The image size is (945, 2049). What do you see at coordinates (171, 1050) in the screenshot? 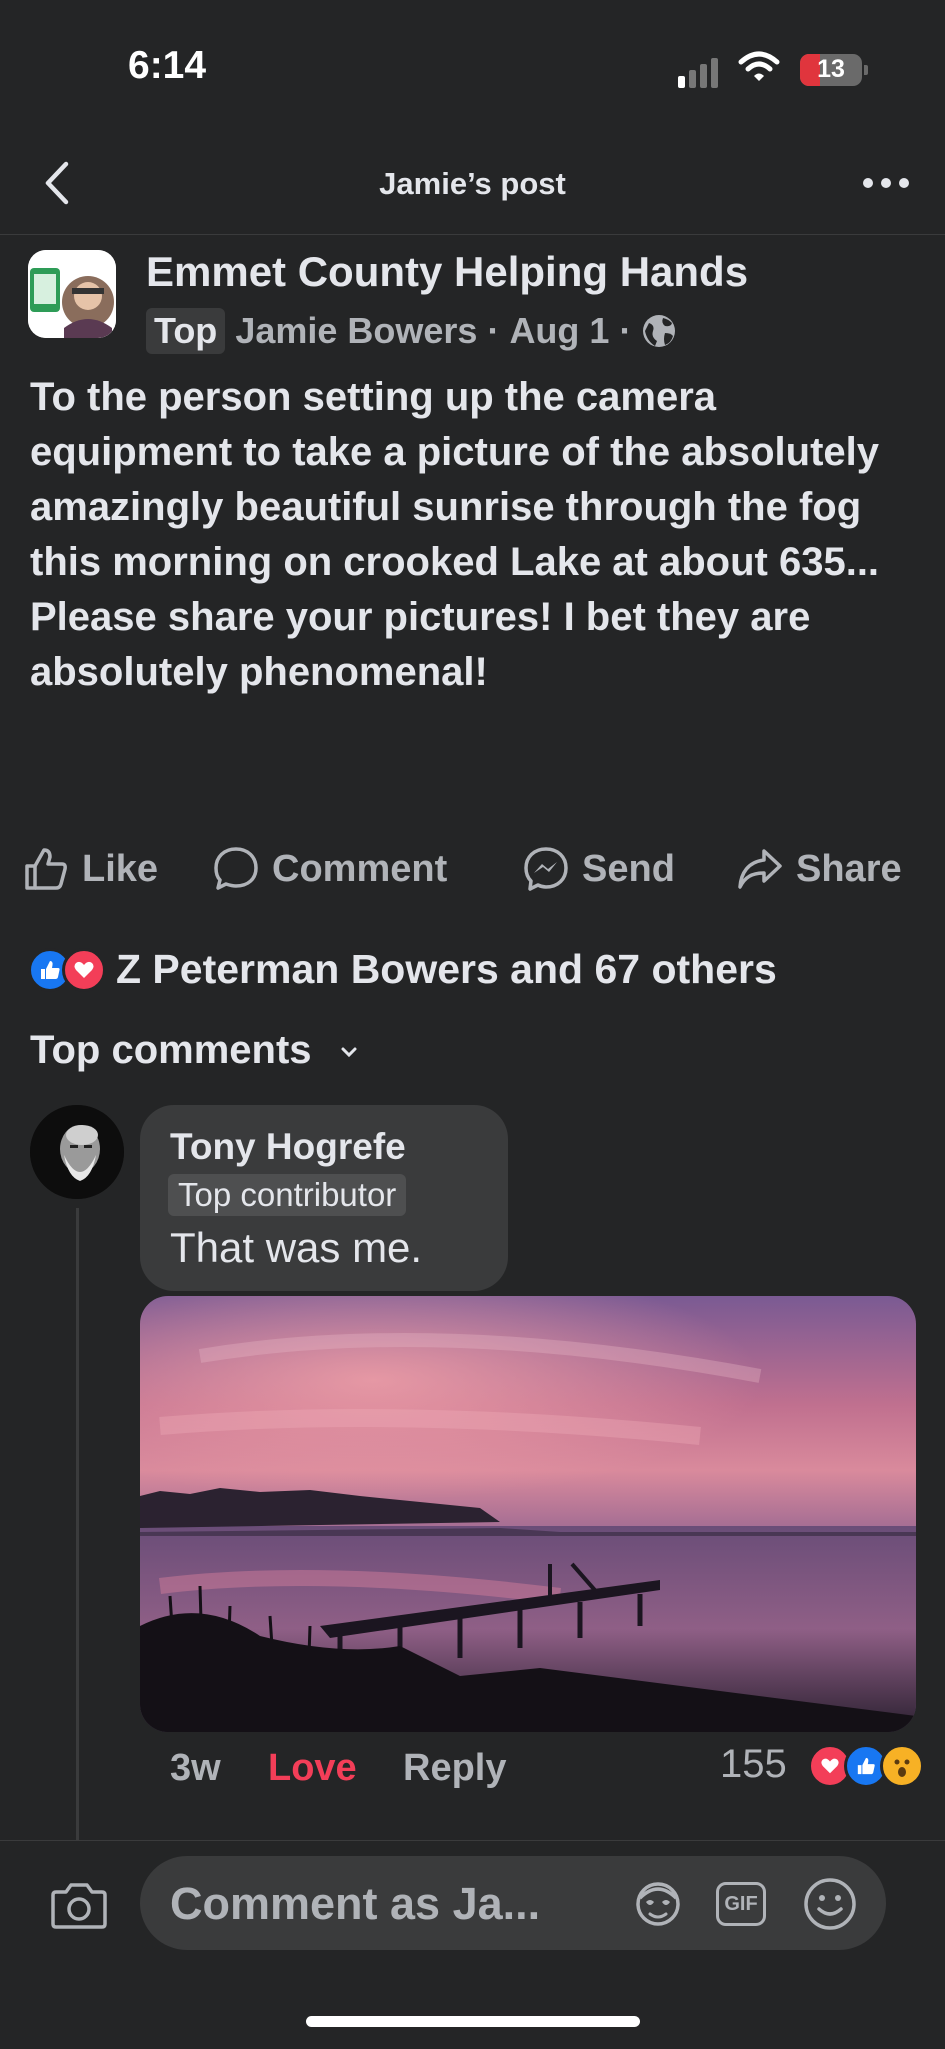
I see `comments-sort-label: Top comments` at bounding box center [171, 1050].